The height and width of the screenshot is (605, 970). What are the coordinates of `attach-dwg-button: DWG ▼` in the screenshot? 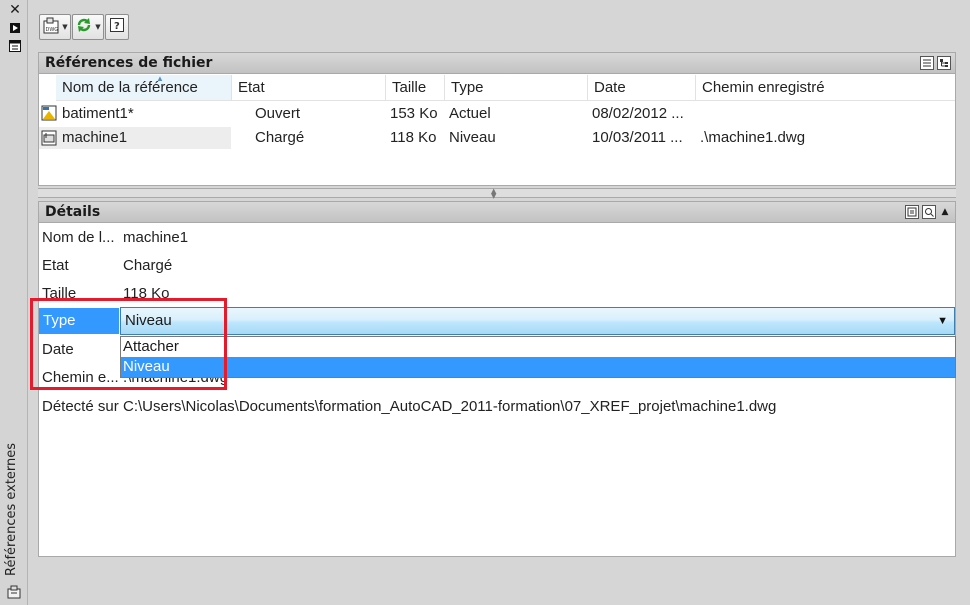 It's located at (55, 27).